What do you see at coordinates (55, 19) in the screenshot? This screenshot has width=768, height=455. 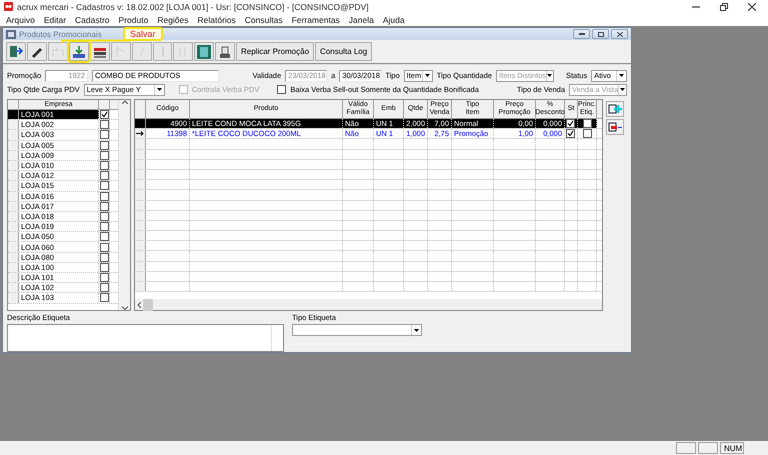 I see `menu-item: Editar` at bounding box center [55, 19].